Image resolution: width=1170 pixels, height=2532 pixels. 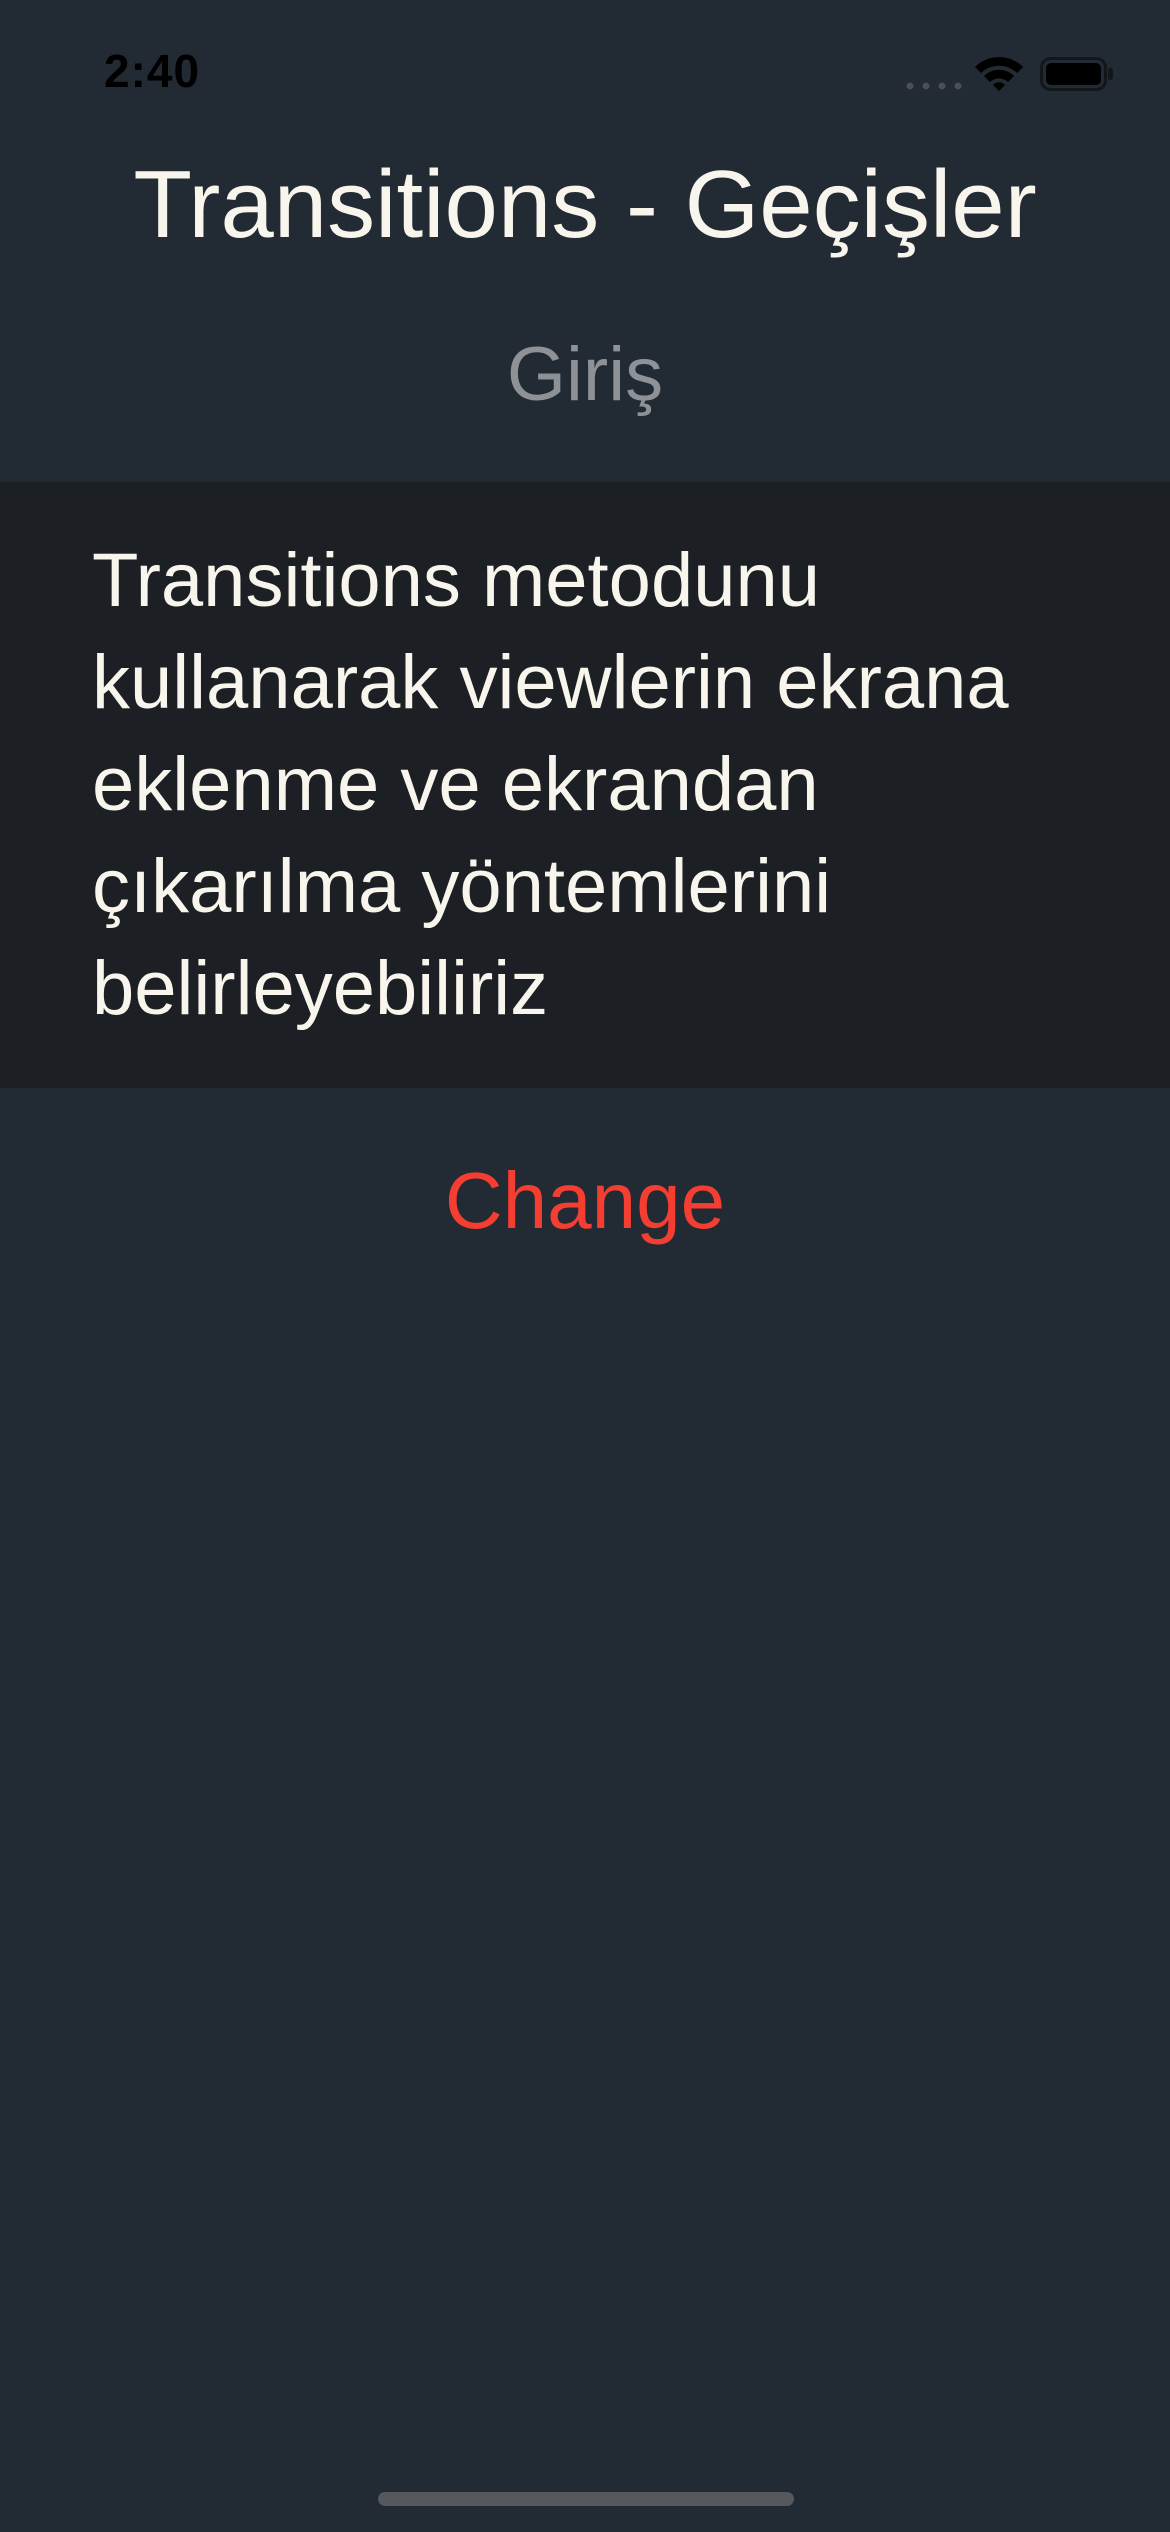 I want to click on description-line: kullanarak viewlerin ekrana, so click(x=550, y=682).